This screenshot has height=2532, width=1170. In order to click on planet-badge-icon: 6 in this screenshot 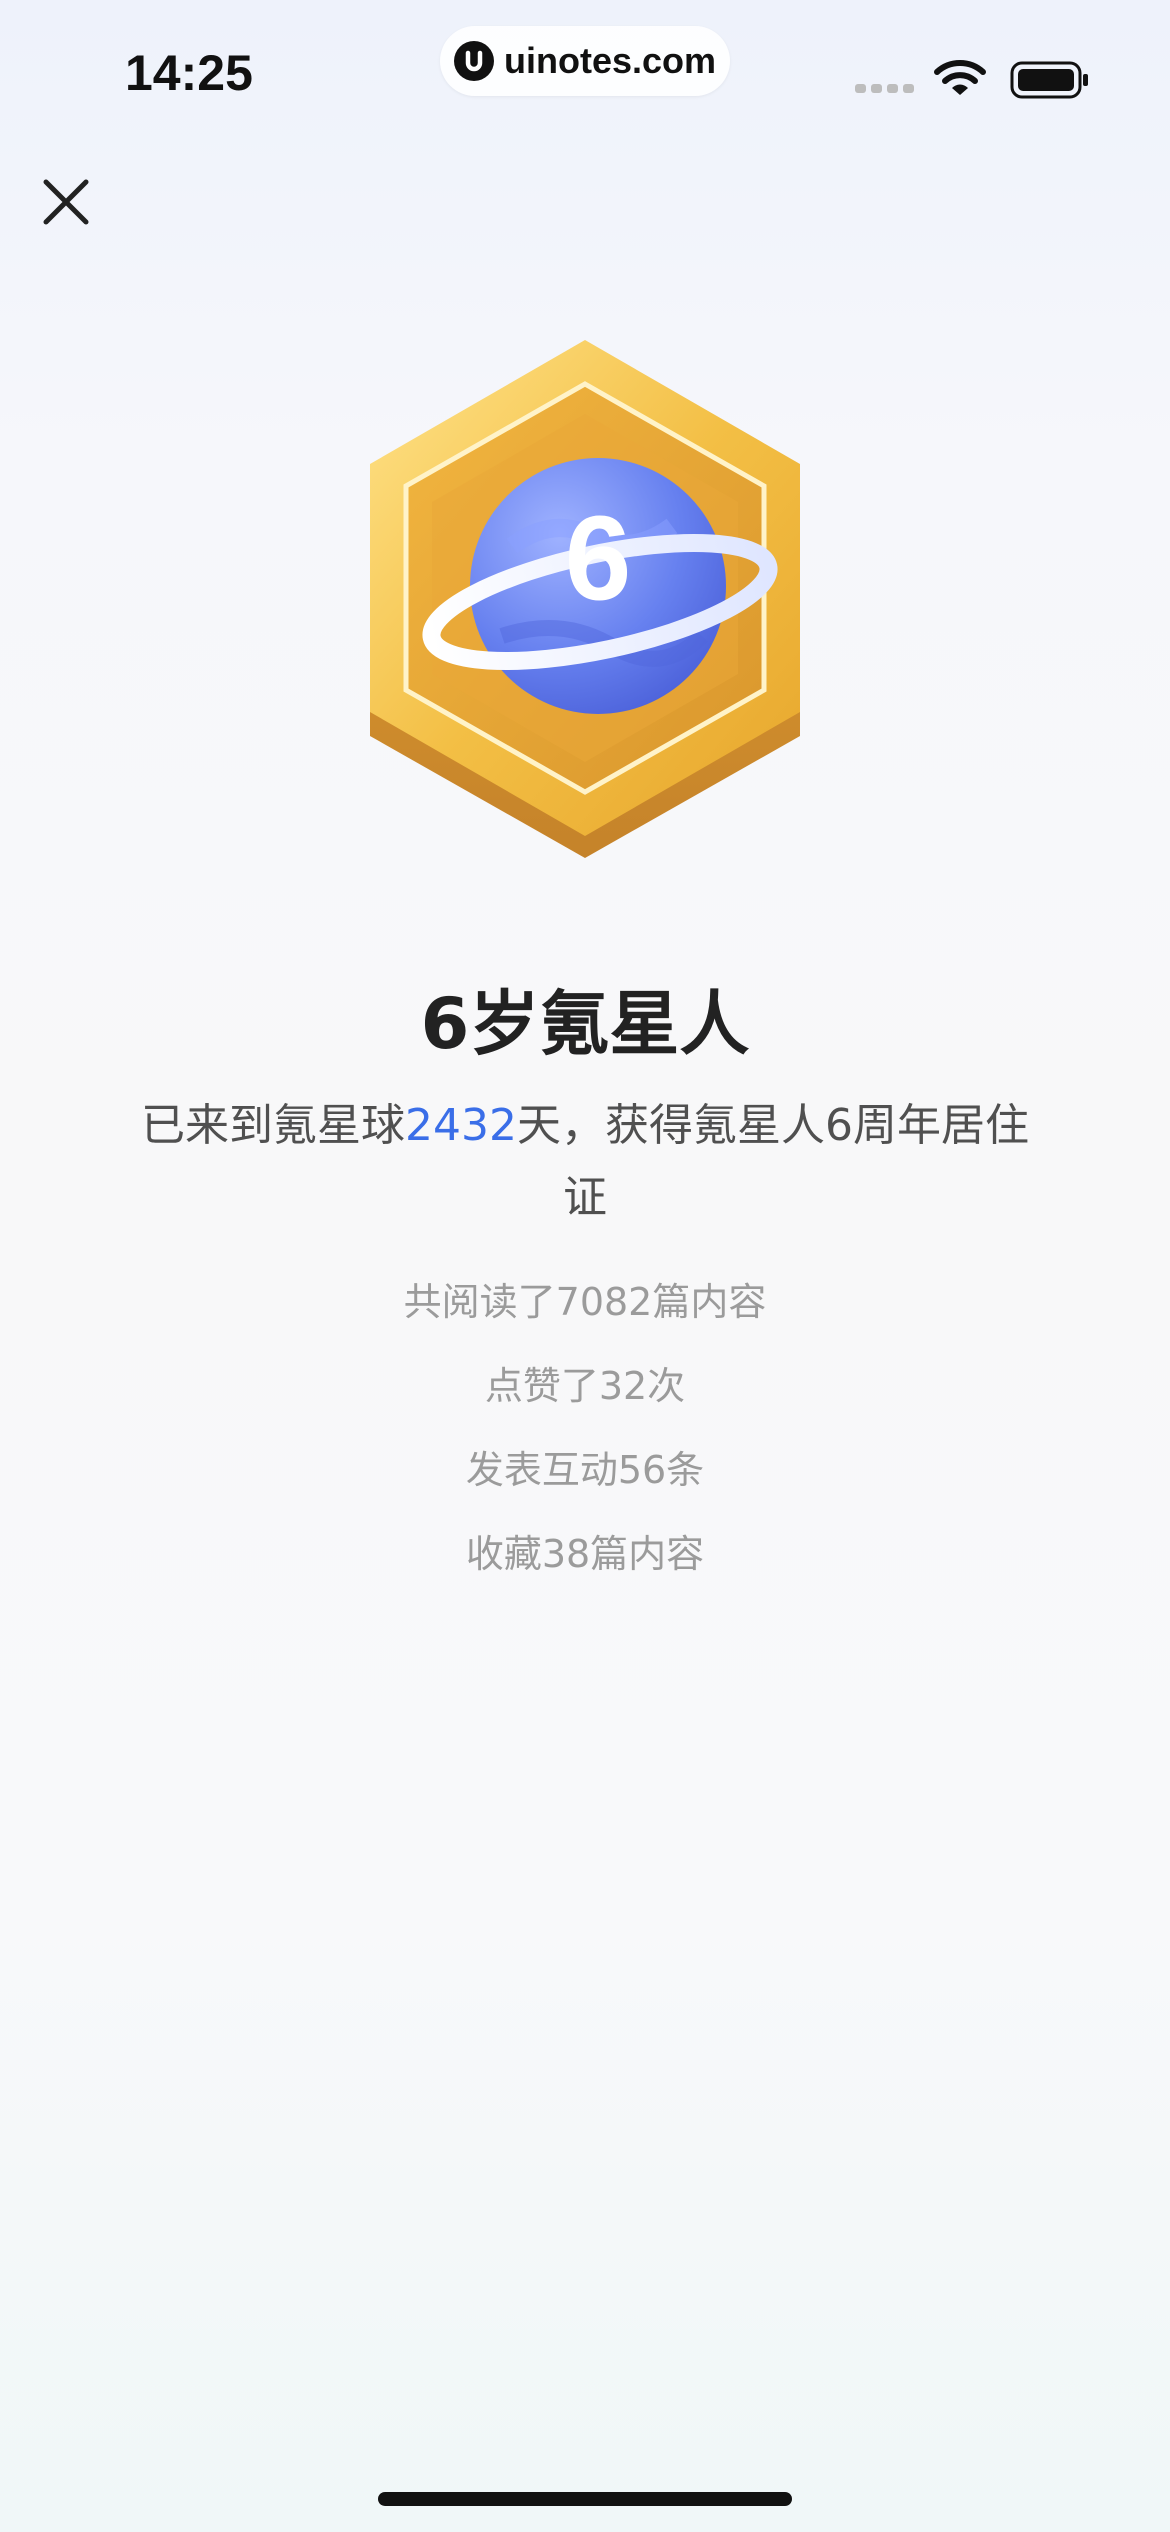, I will do `click(585, 599)`.